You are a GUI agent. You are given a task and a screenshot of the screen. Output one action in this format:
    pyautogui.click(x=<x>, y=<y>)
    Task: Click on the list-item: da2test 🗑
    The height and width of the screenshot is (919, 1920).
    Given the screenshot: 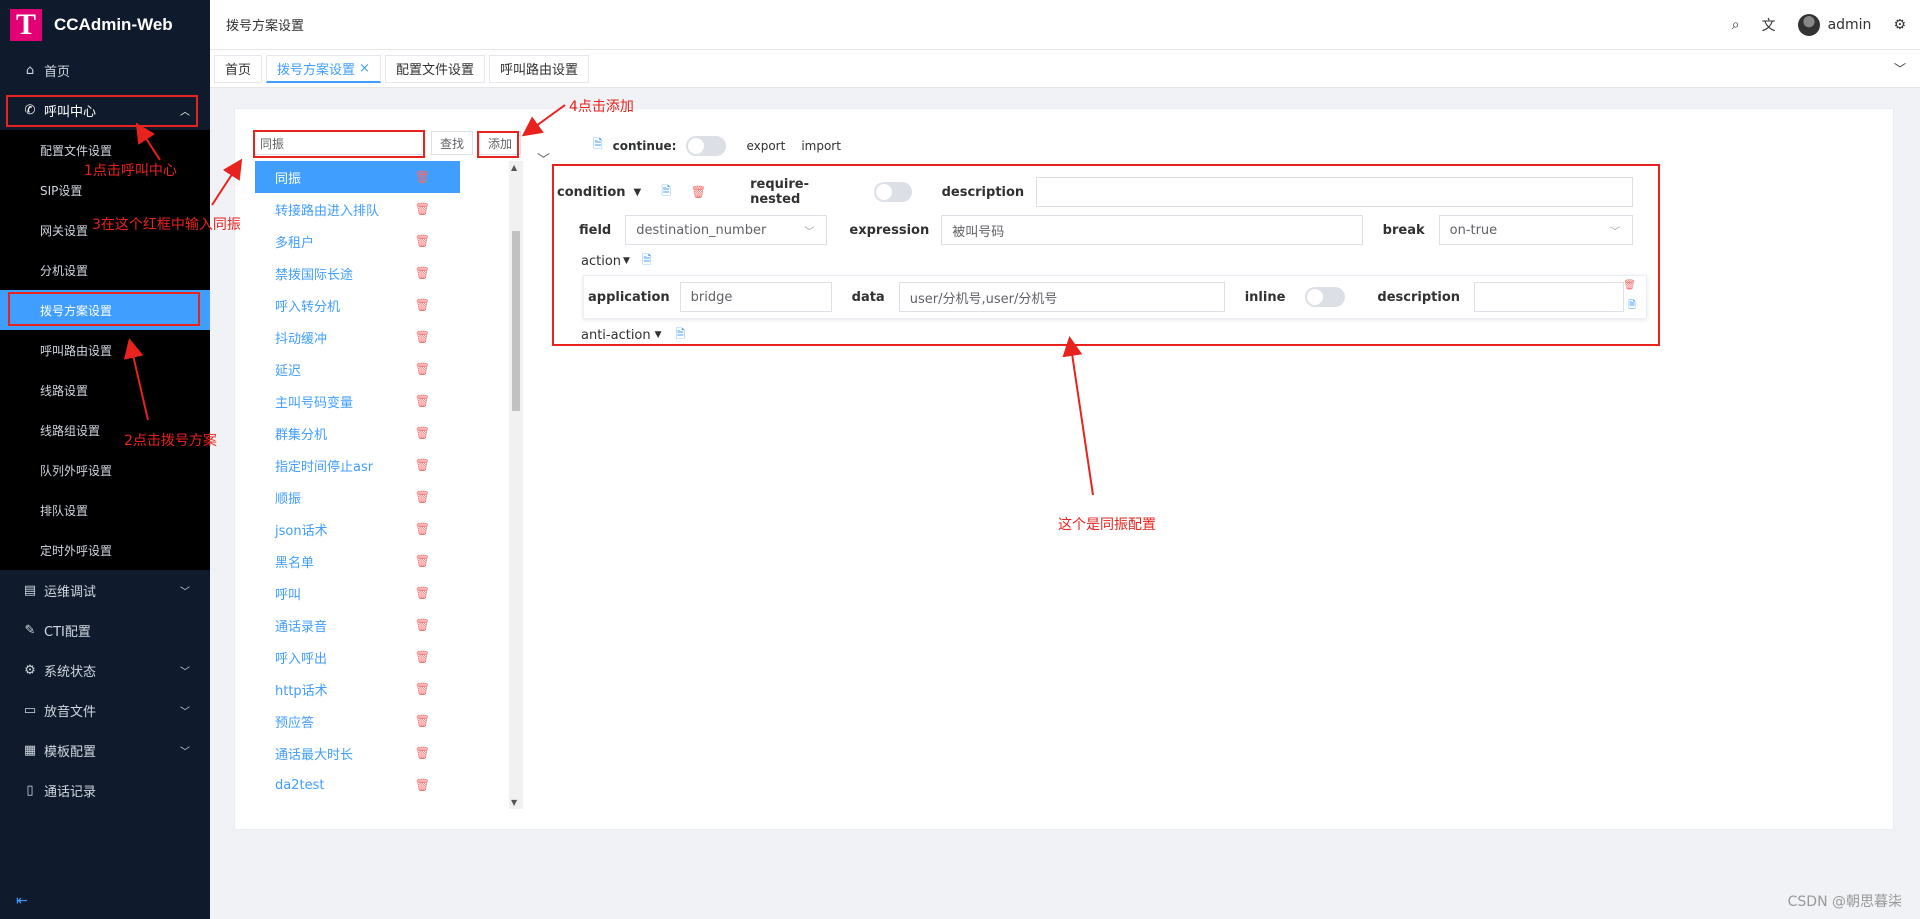 What is the action you would take?
    pyautogui.click(x=357, y=785)
    